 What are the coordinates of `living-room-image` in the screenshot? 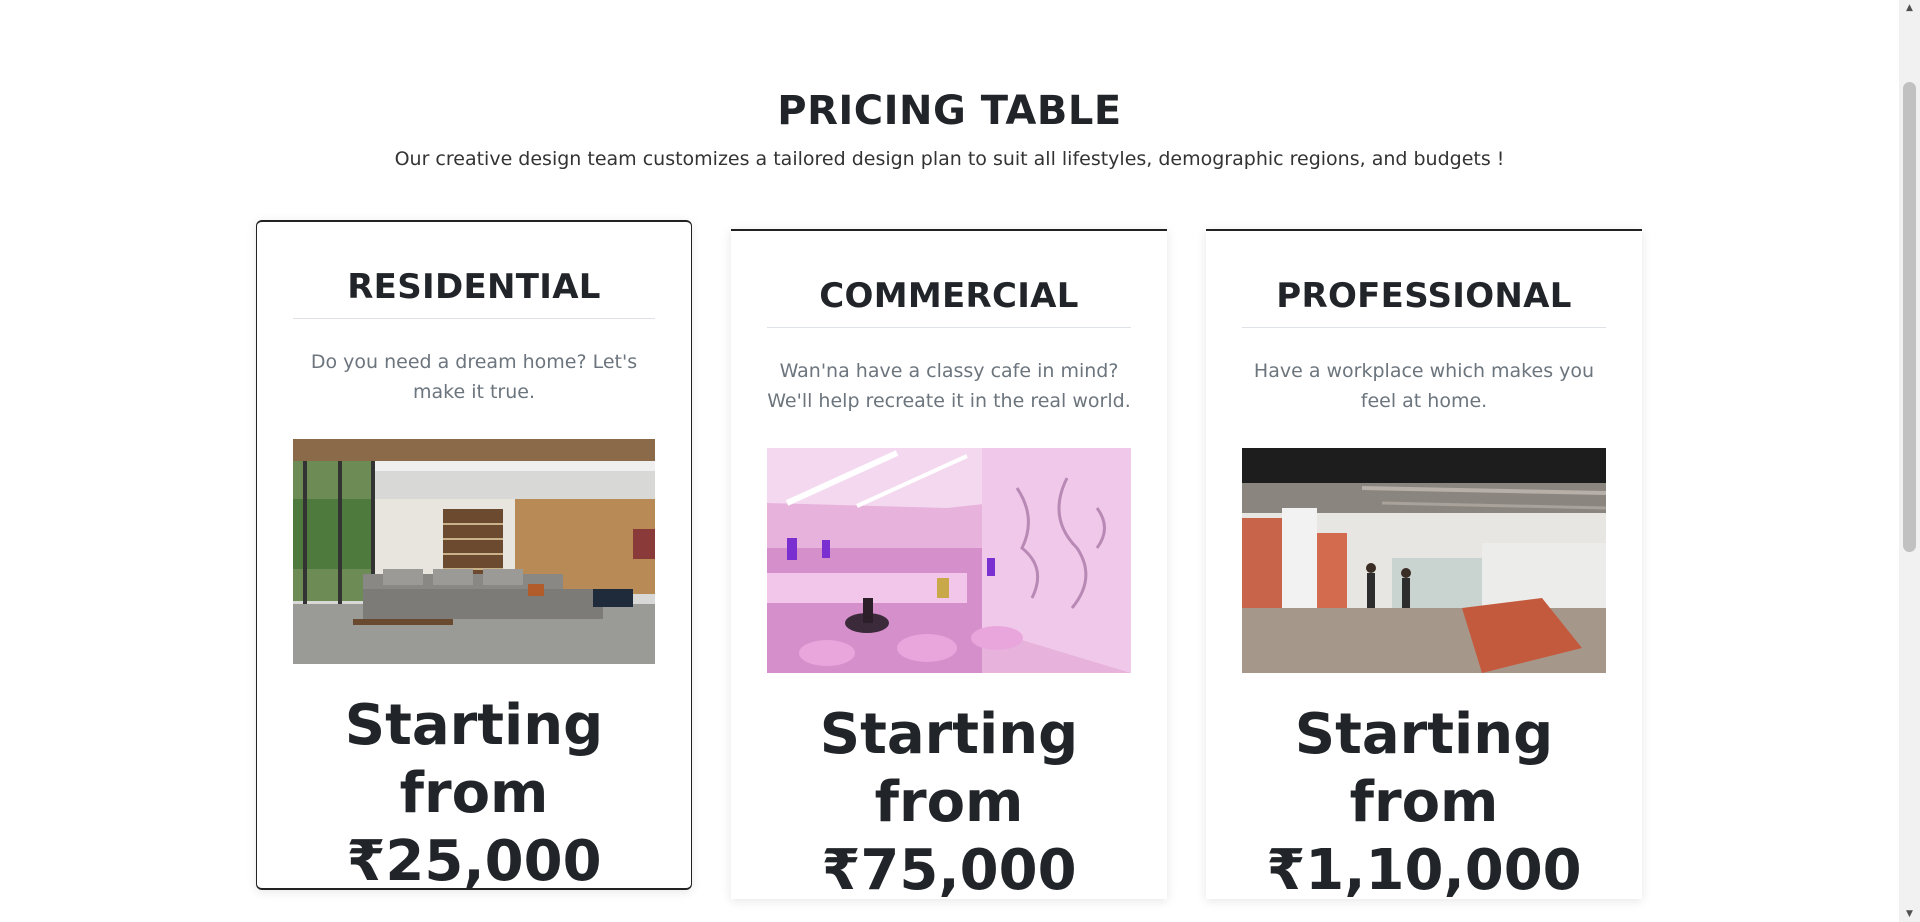 It's located at (474, 551).